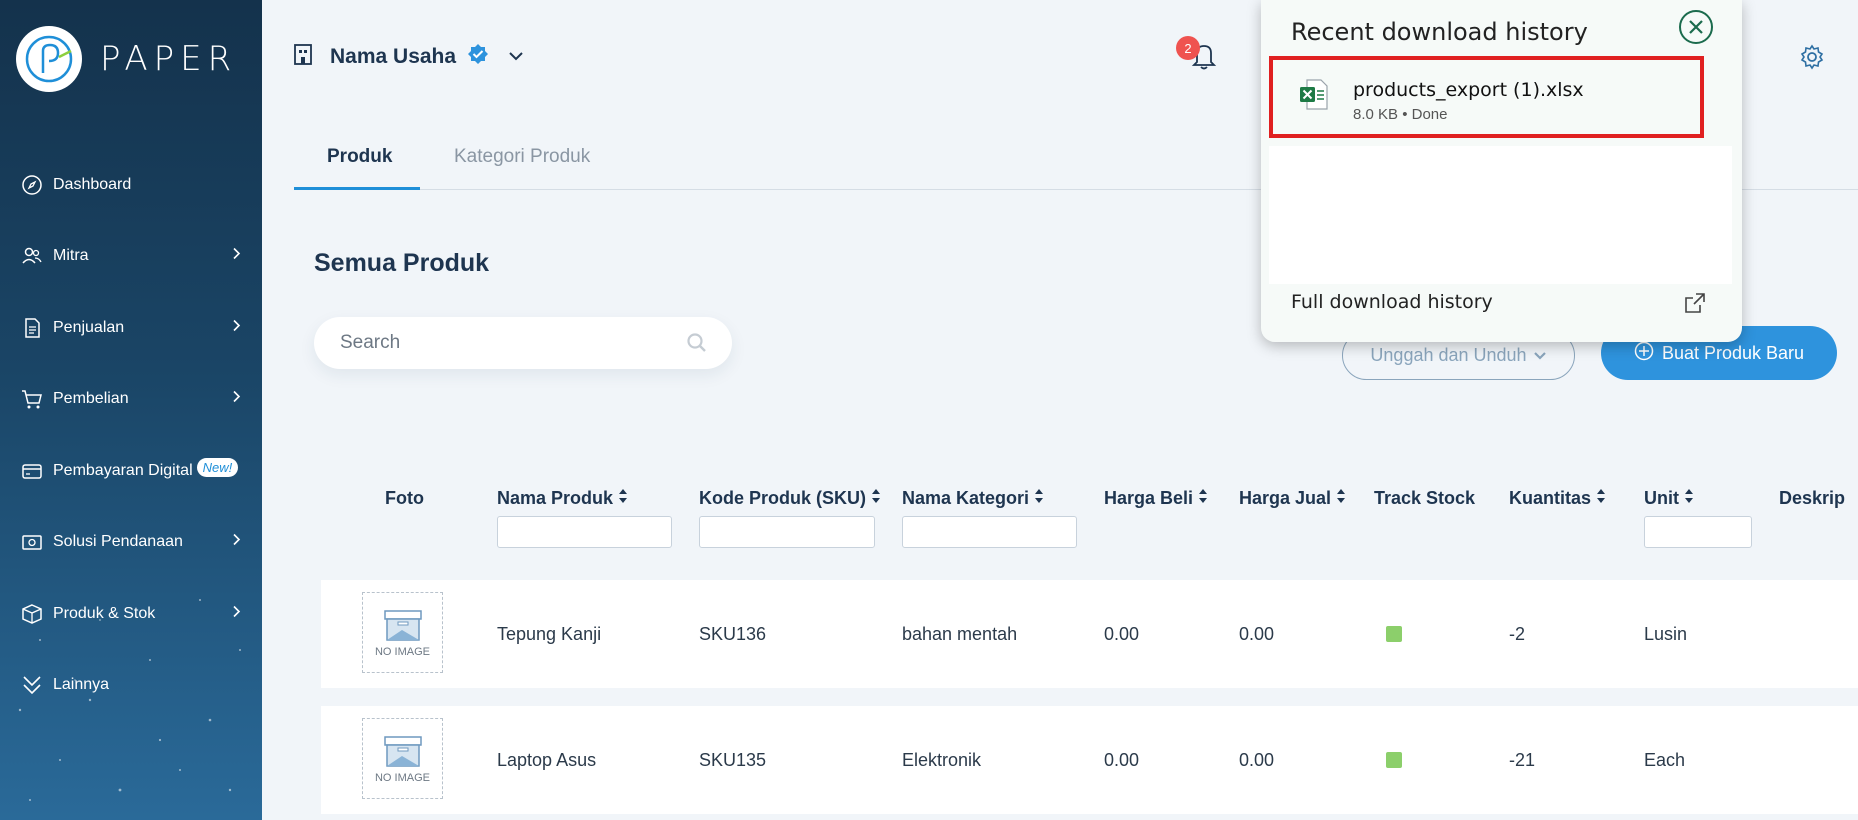  Describe the element at coordinates (783, 498) in the screenshot. I see `column-header-label: Kode Produk (SKU)` at that location.